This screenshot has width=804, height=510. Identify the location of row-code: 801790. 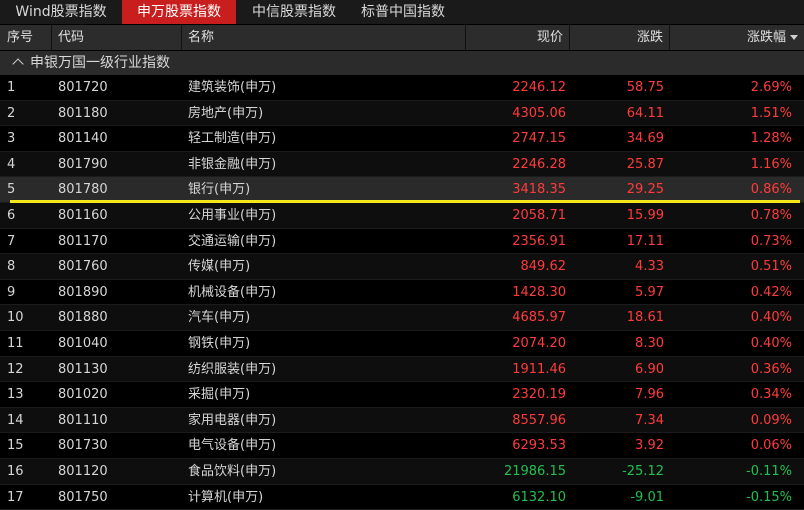
(83, 165).